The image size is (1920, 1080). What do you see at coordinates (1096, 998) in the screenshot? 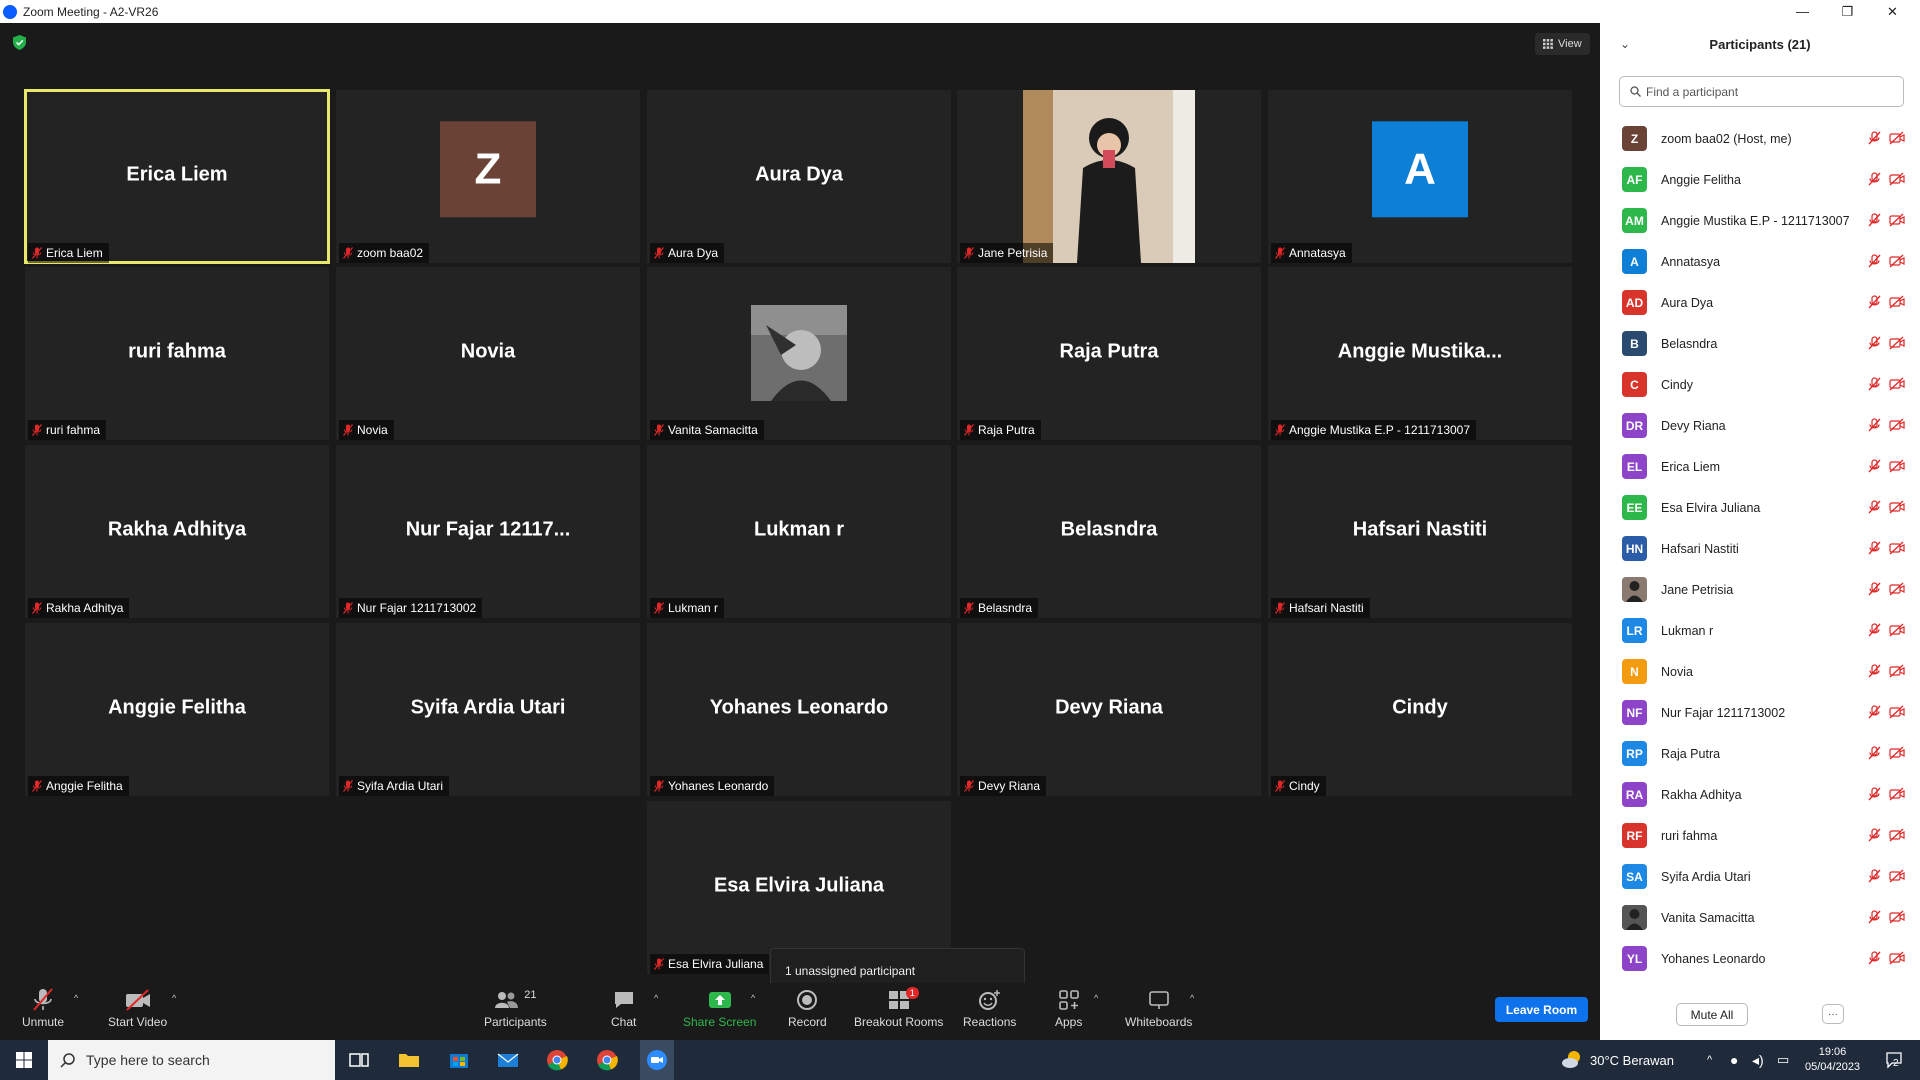
I see `apps-options-caret: ^` at bounding box center [1096, 998].